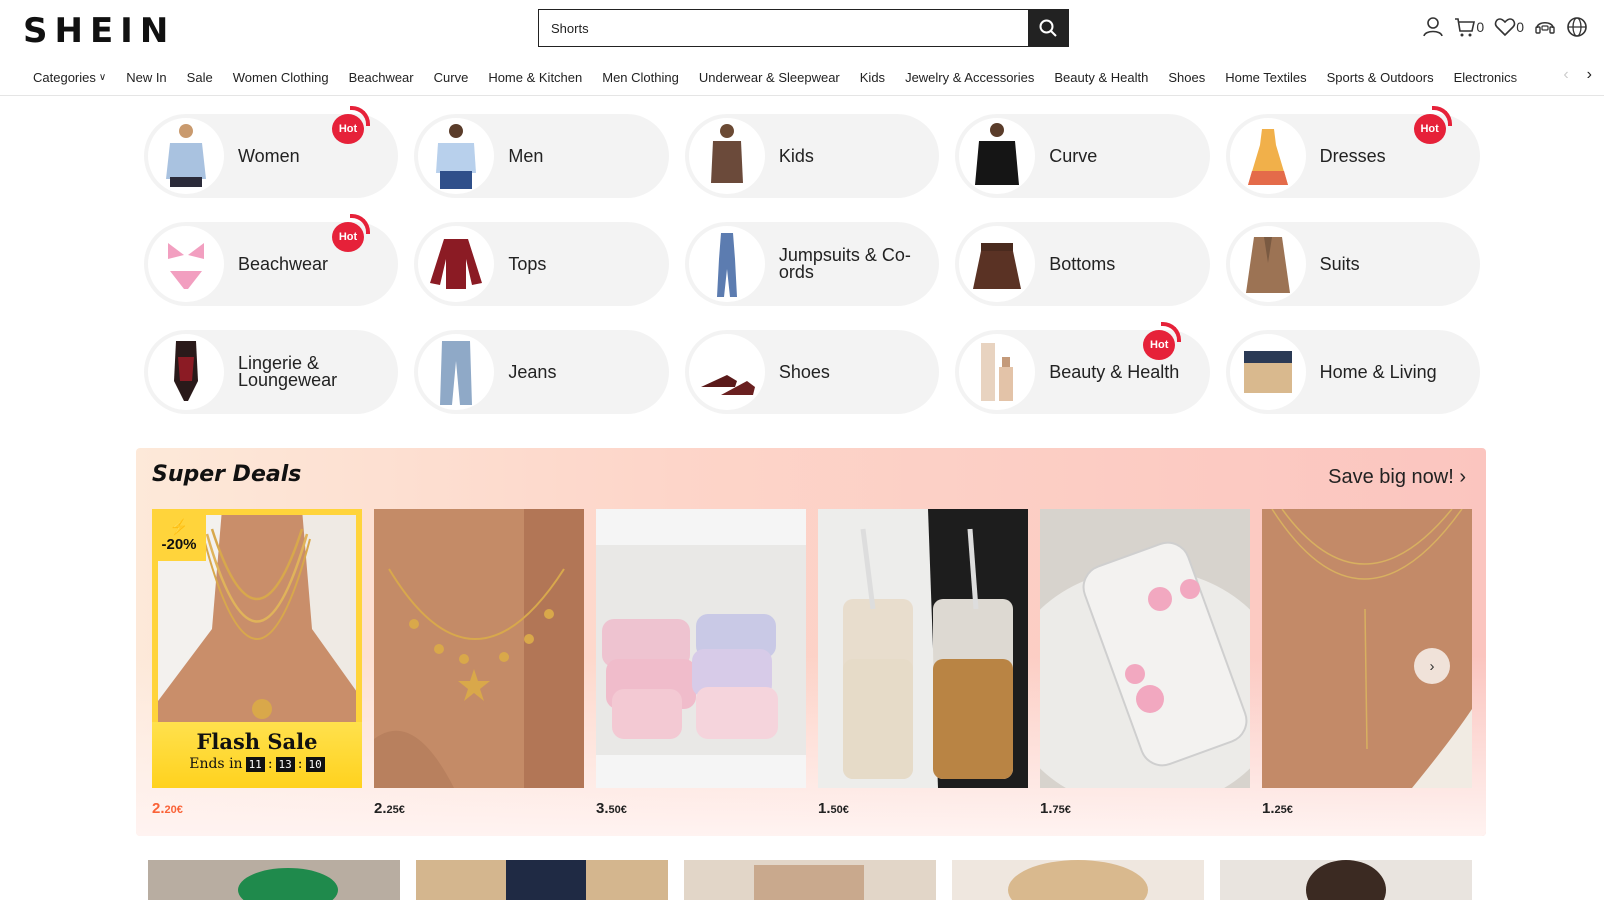 This screenshot has height=900, width=1604. I want to click on nav-item: Home & Kitchen, so click(535, 78).